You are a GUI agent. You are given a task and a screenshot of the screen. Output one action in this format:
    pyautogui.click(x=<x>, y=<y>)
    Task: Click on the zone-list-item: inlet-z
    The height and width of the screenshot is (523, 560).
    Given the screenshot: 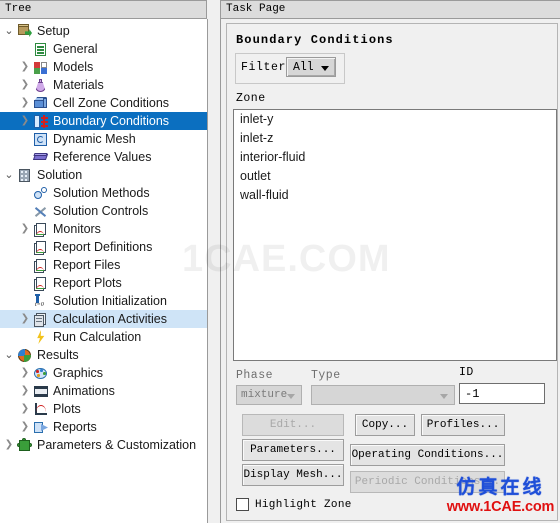 What is the action you would take?
    pyautogui.click(x=395, y=138)
    